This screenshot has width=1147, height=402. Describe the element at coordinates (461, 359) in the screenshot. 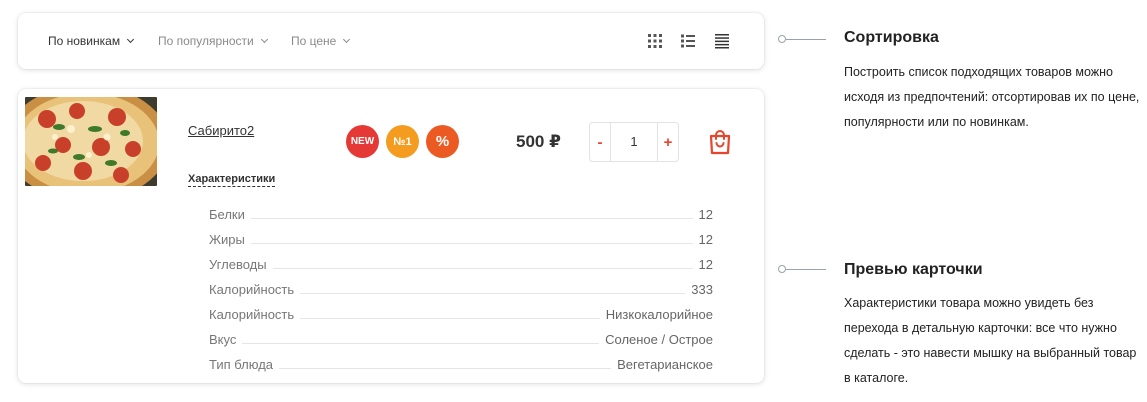

I see `spec-row: Тип блюда Вегетарианское` at that location.